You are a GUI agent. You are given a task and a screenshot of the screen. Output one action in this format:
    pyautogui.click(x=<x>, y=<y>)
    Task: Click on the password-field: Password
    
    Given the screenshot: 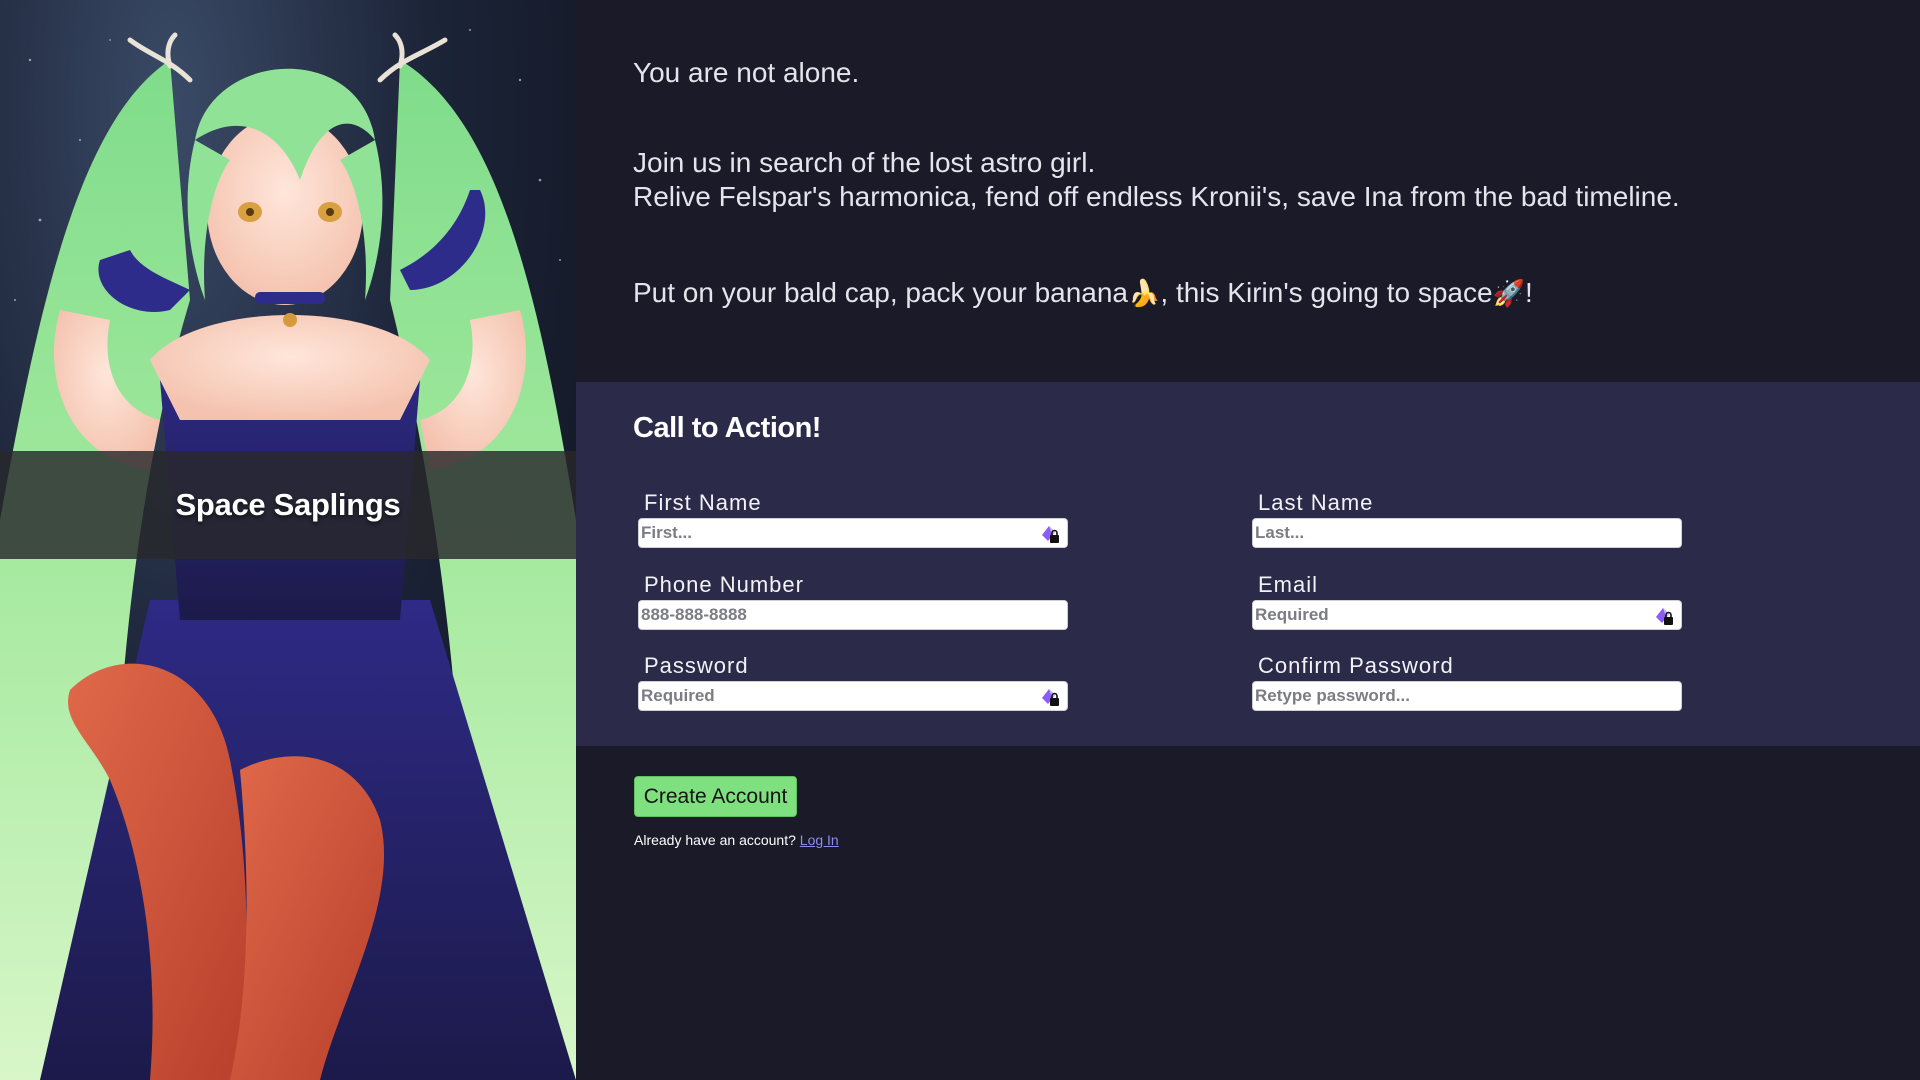 What is the action you would take?
    pyautogui.click(x=853, y=681)
    